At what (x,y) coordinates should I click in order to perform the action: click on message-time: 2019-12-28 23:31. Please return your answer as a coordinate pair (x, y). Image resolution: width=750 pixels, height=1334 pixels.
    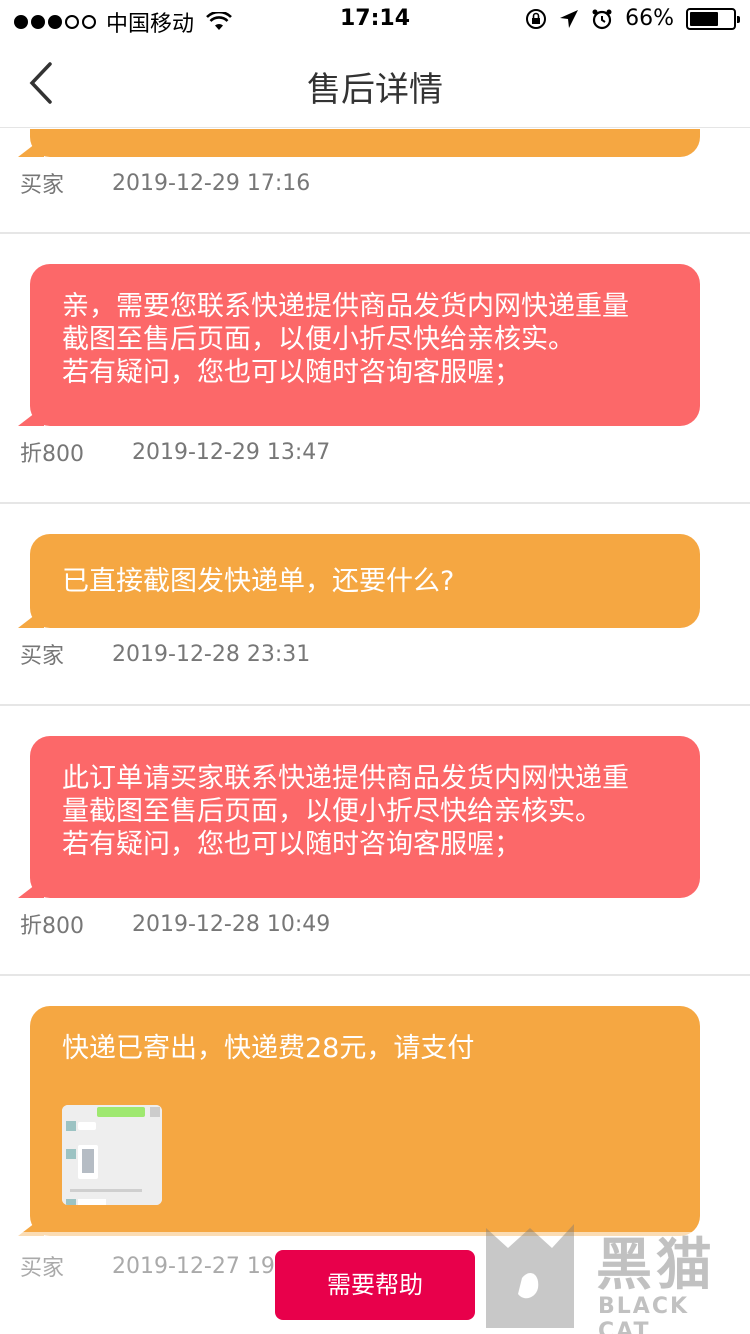
    Looking at the image, I should click on (211, 654).